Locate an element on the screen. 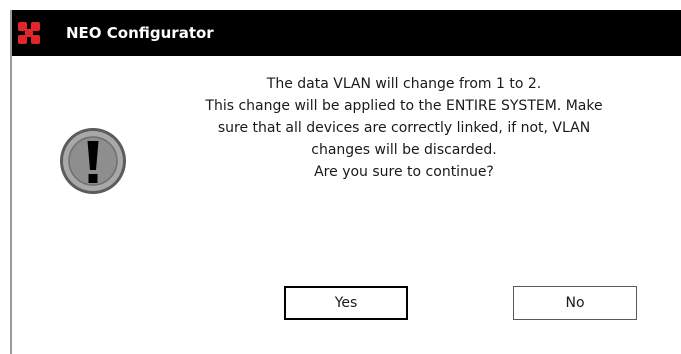  title-bar: NEO Configurator is located at coordinates (346, 33).